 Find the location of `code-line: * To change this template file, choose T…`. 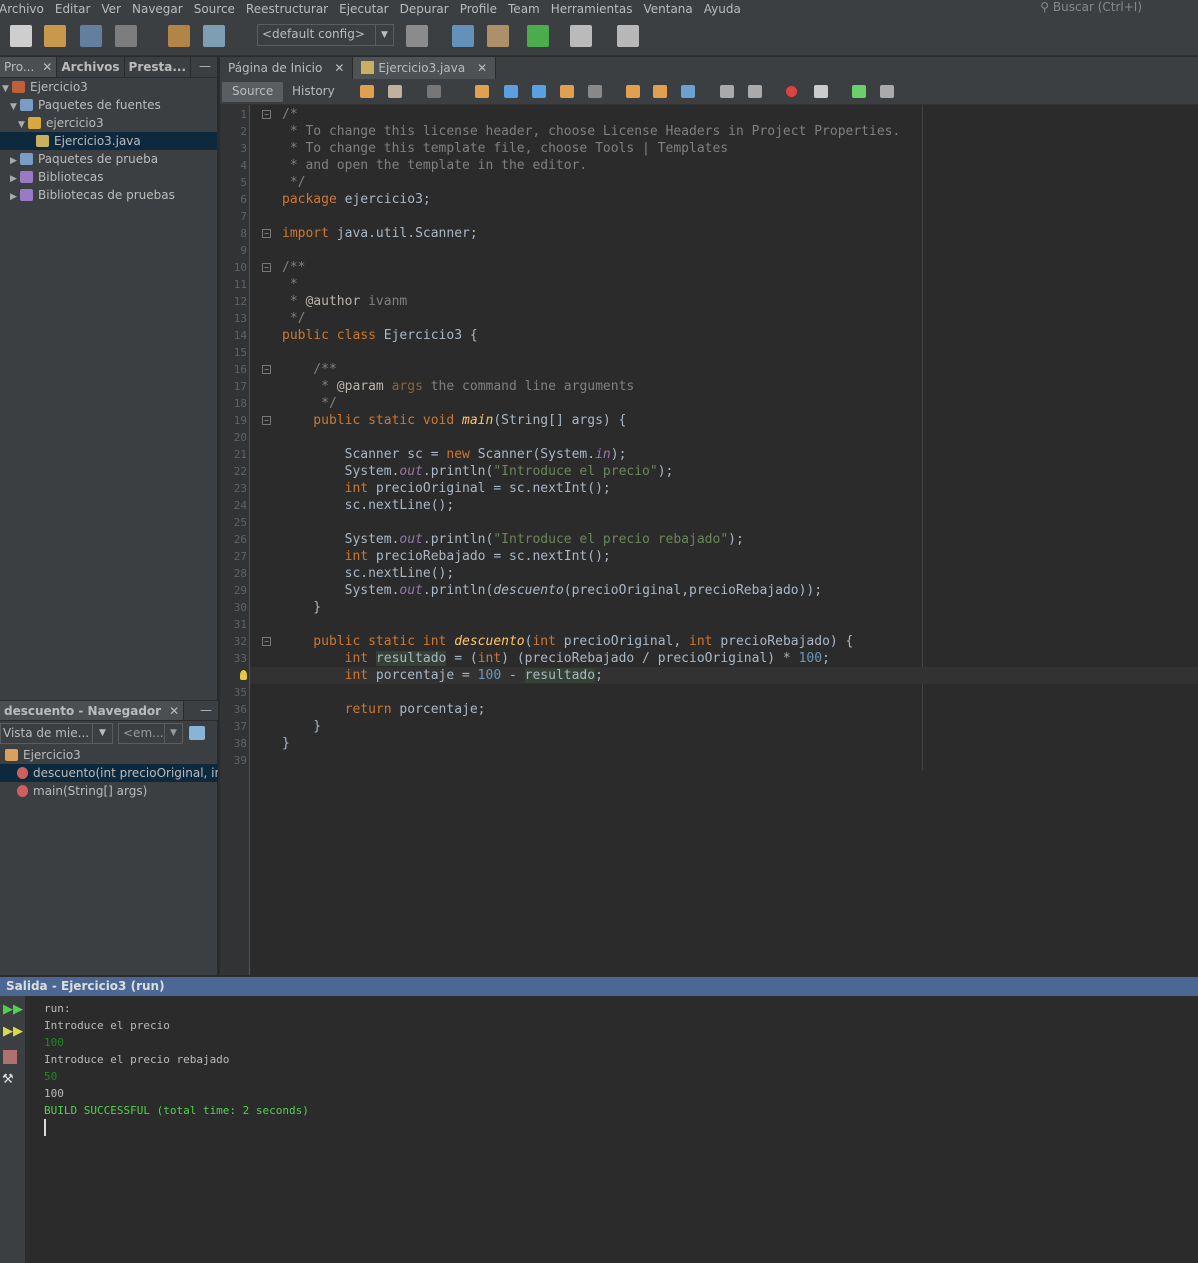

code-line: * To change this template file, choose T… is located at coordinates (505, 148).